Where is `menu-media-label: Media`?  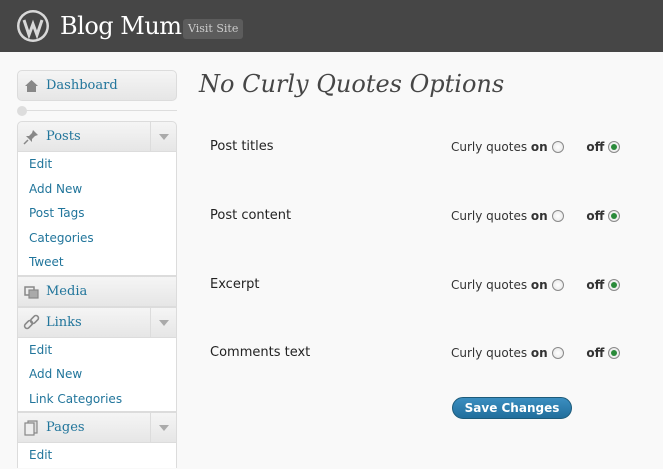 menu-media-label: Media is located at coordinates (67, 291).